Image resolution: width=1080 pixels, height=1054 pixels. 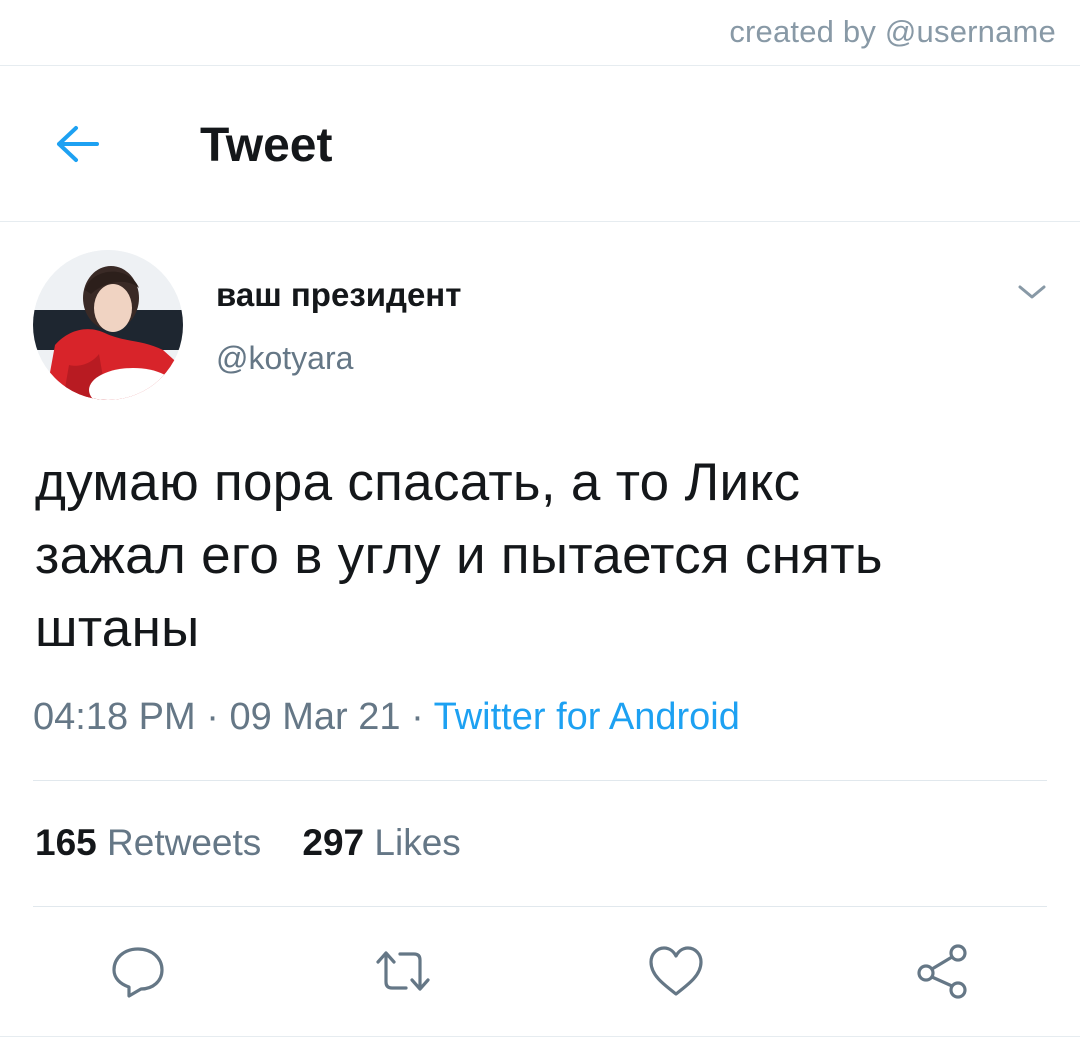 I want to click on display-name: ваш президент, so click(x=338, y=295).